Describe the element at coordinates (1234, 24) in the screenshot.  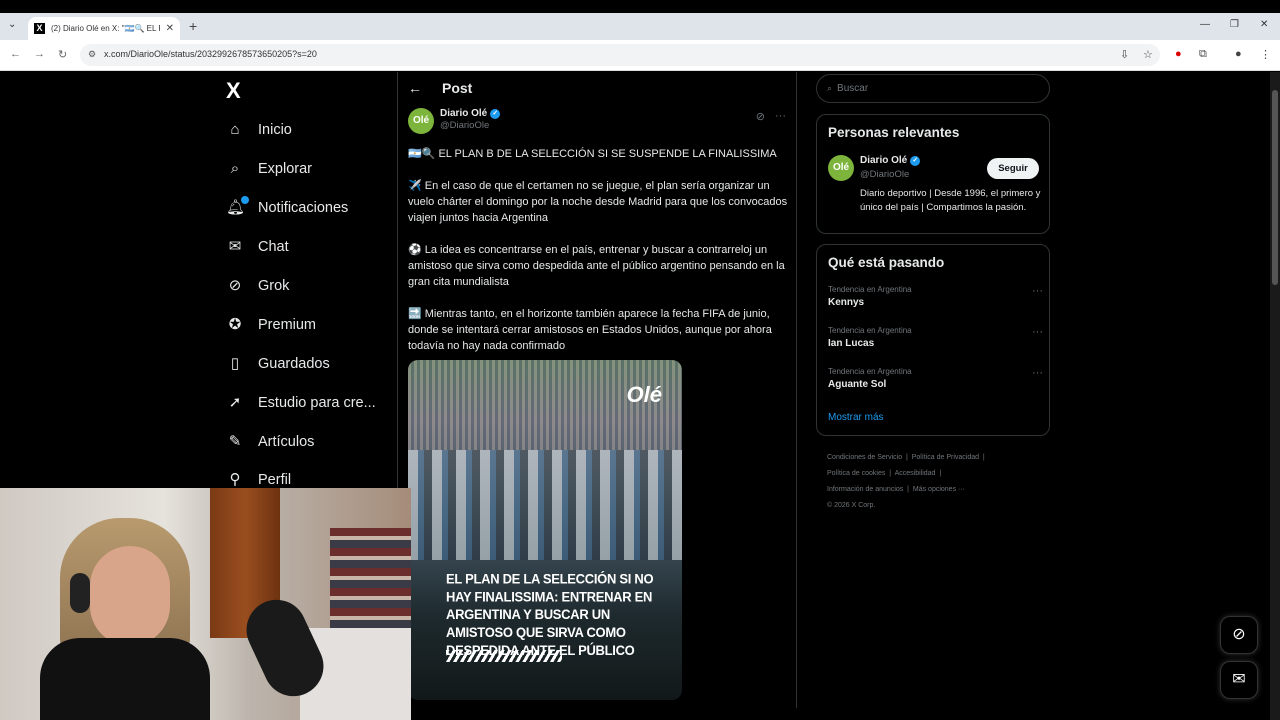
I see `restore-icon: ❐` at that location.